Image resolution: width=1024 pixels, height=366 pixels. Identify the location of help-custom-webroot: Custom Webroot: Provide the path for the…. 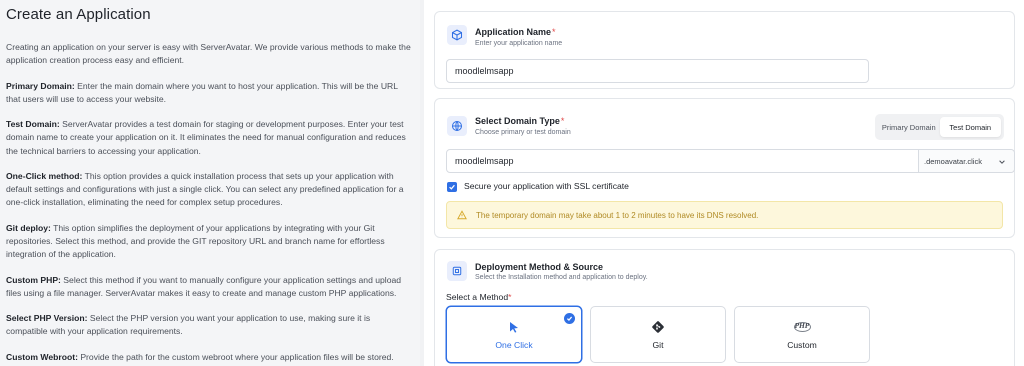
(200, 356).